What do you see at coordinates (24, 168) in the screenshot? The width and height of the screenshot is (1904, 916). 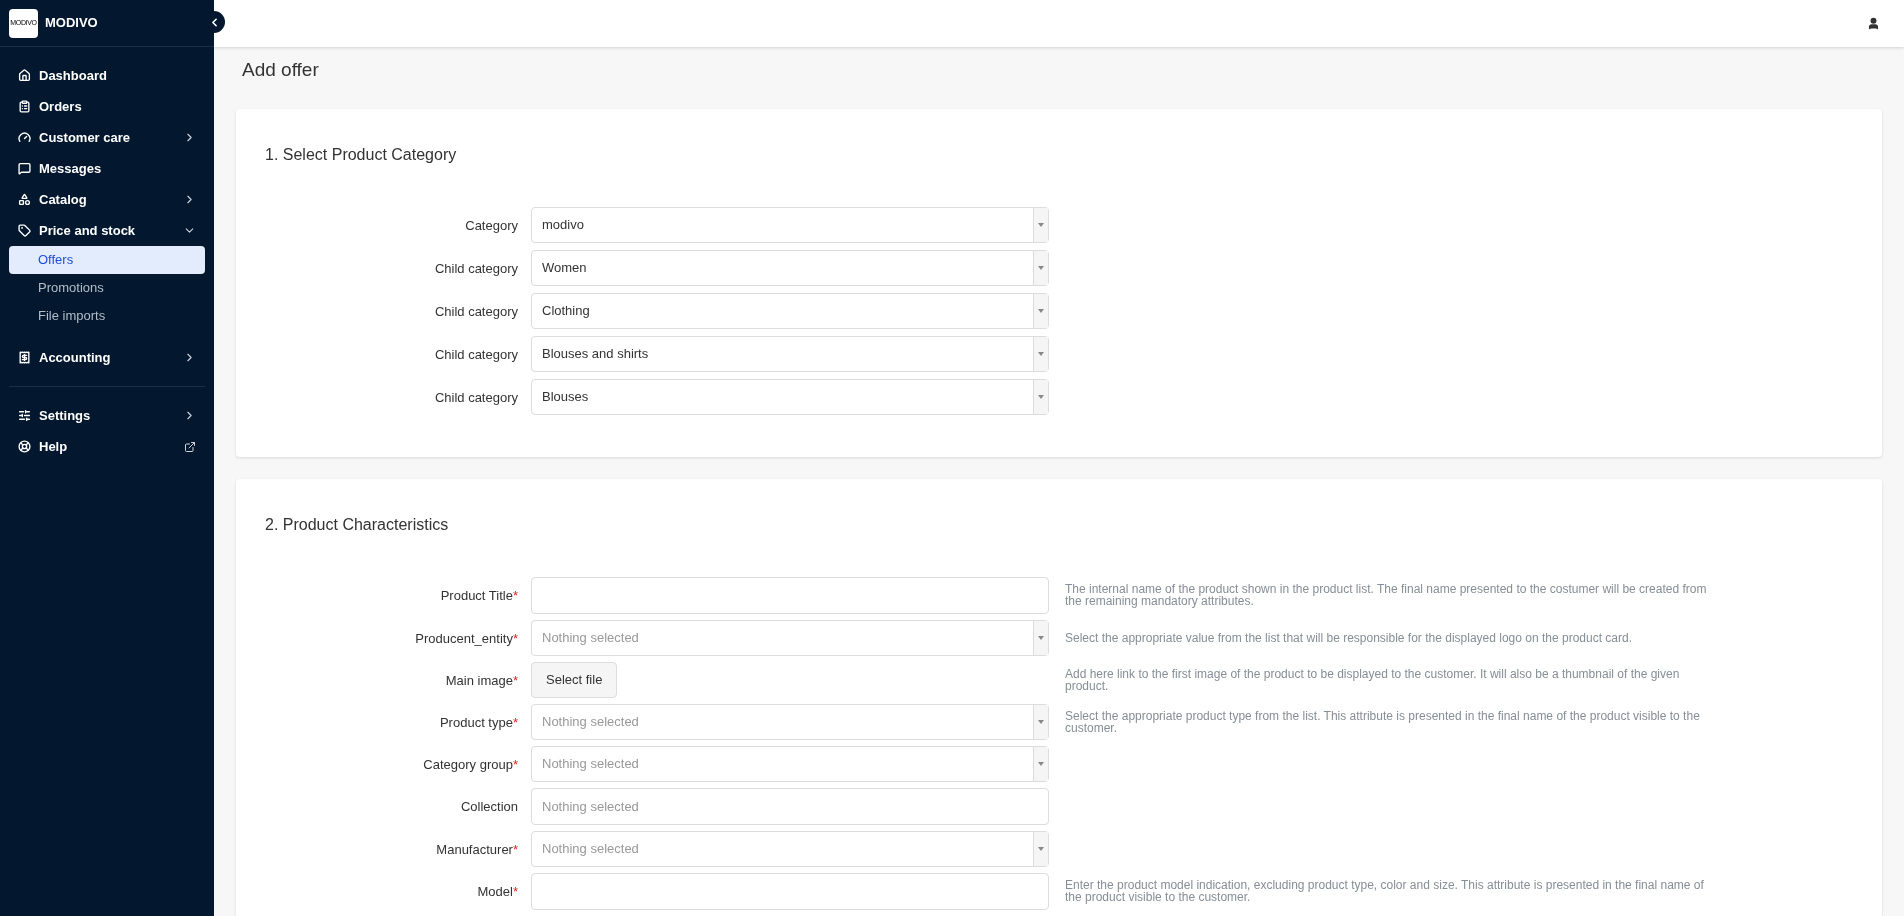 I see `message-icon` at bounding box center [24, 168].